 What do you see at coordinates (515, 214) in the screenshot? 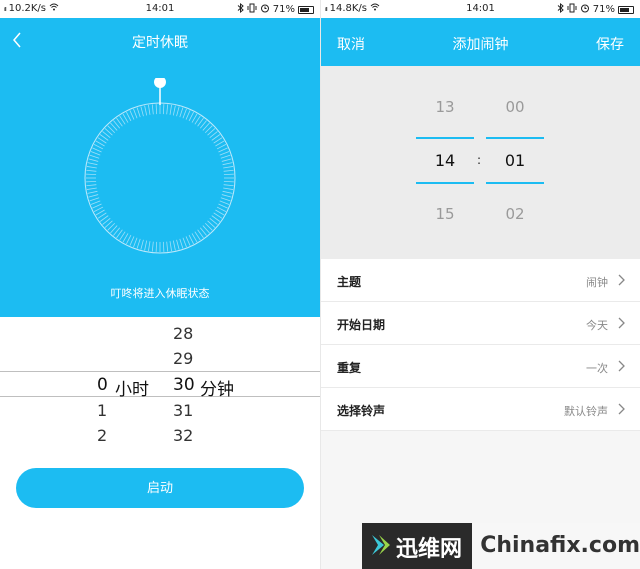
I see `minute-option: 02` at bounding box center [515, 214].